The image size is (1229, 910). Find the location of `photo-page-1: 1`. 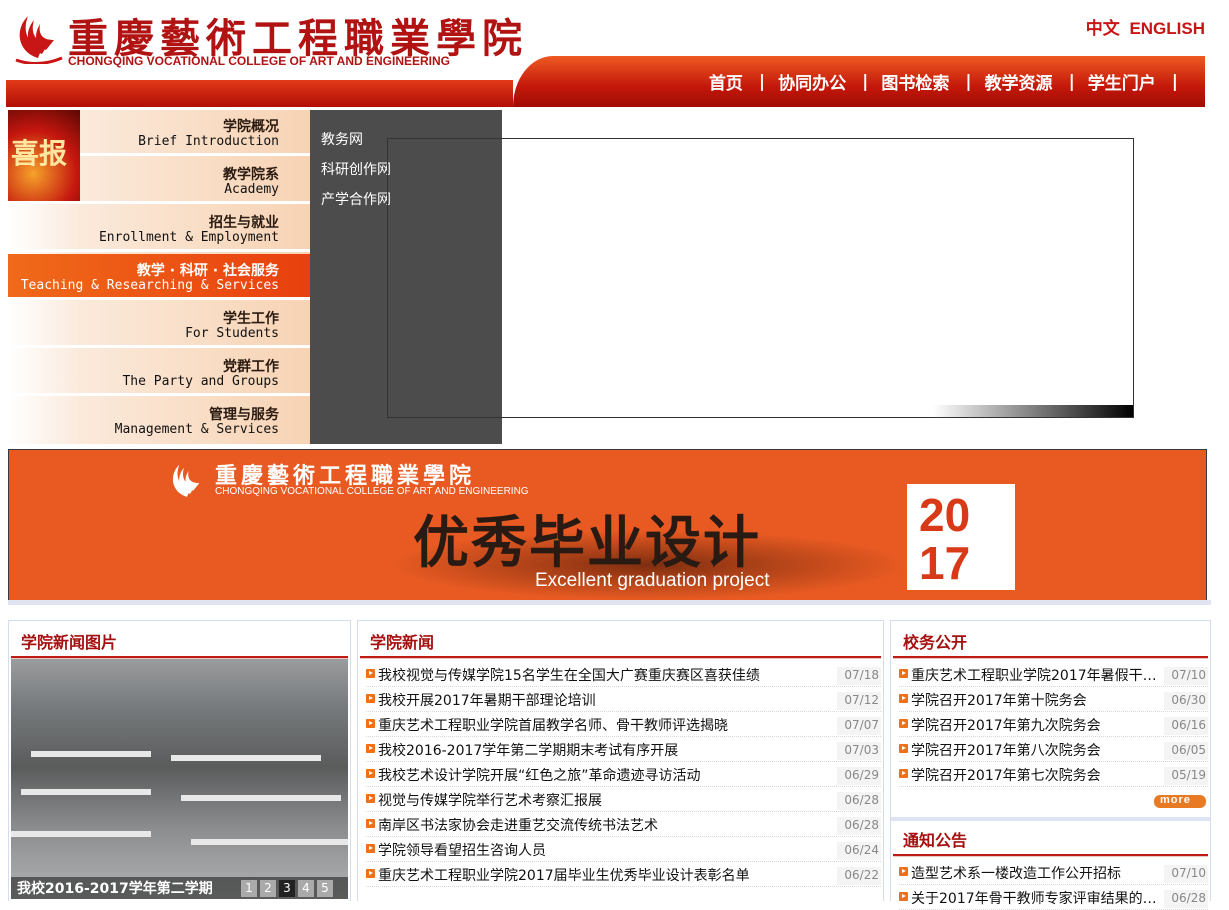

photo-page-1: 1 is located at coordinates (249, 888).